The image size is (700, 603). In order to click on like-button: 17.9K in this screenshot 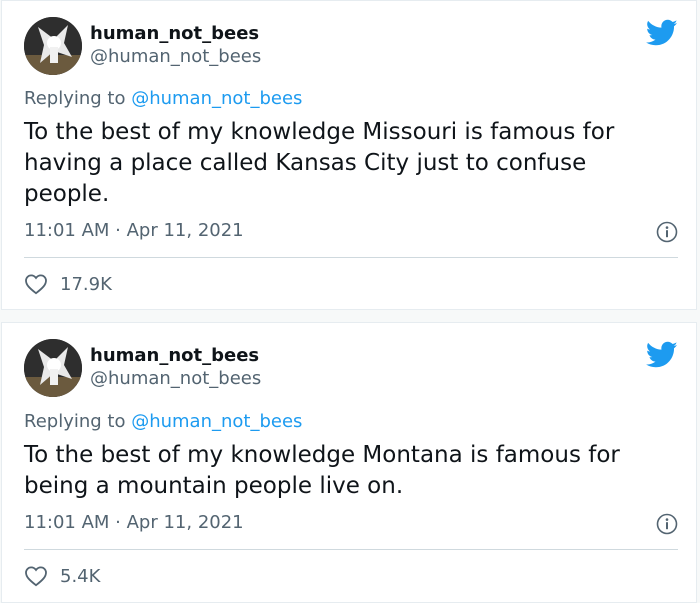, I will do `click(68, 284)`.